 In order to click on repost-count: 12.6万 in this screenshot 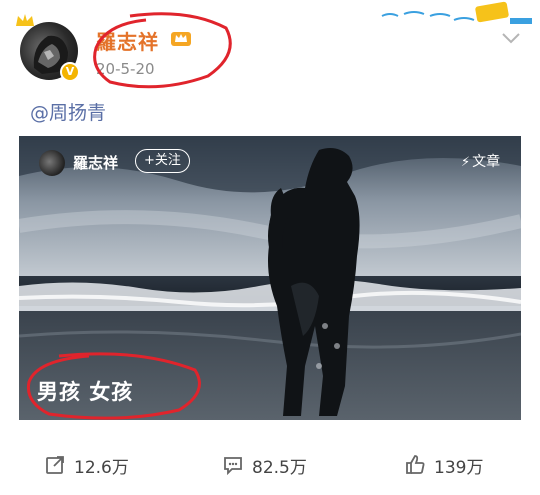, I will do `click(101, 467)`.